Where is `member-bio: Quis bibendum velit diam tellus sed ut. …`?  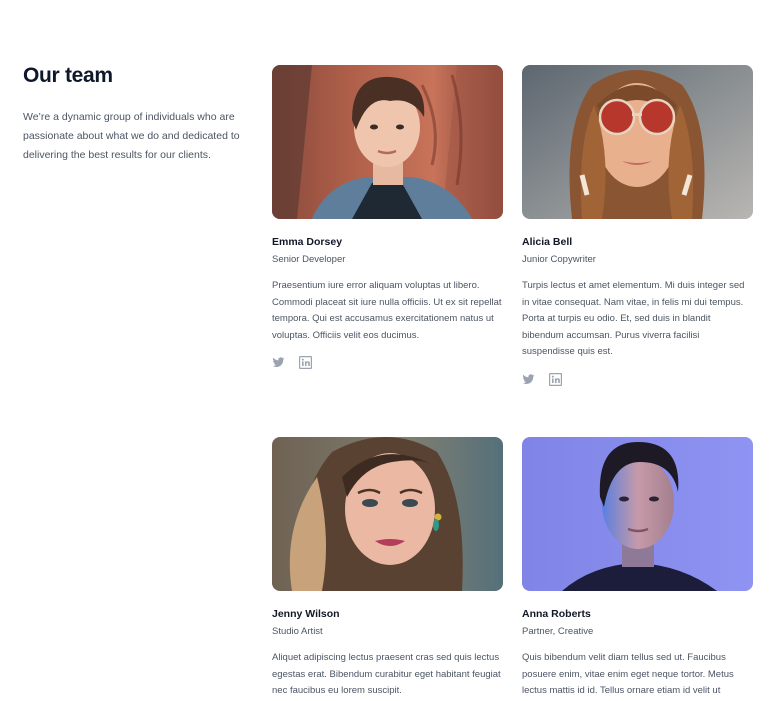 member-bio: Quis bibendum velit diam tellus sed ut. … is located at coordinates (628, 674).